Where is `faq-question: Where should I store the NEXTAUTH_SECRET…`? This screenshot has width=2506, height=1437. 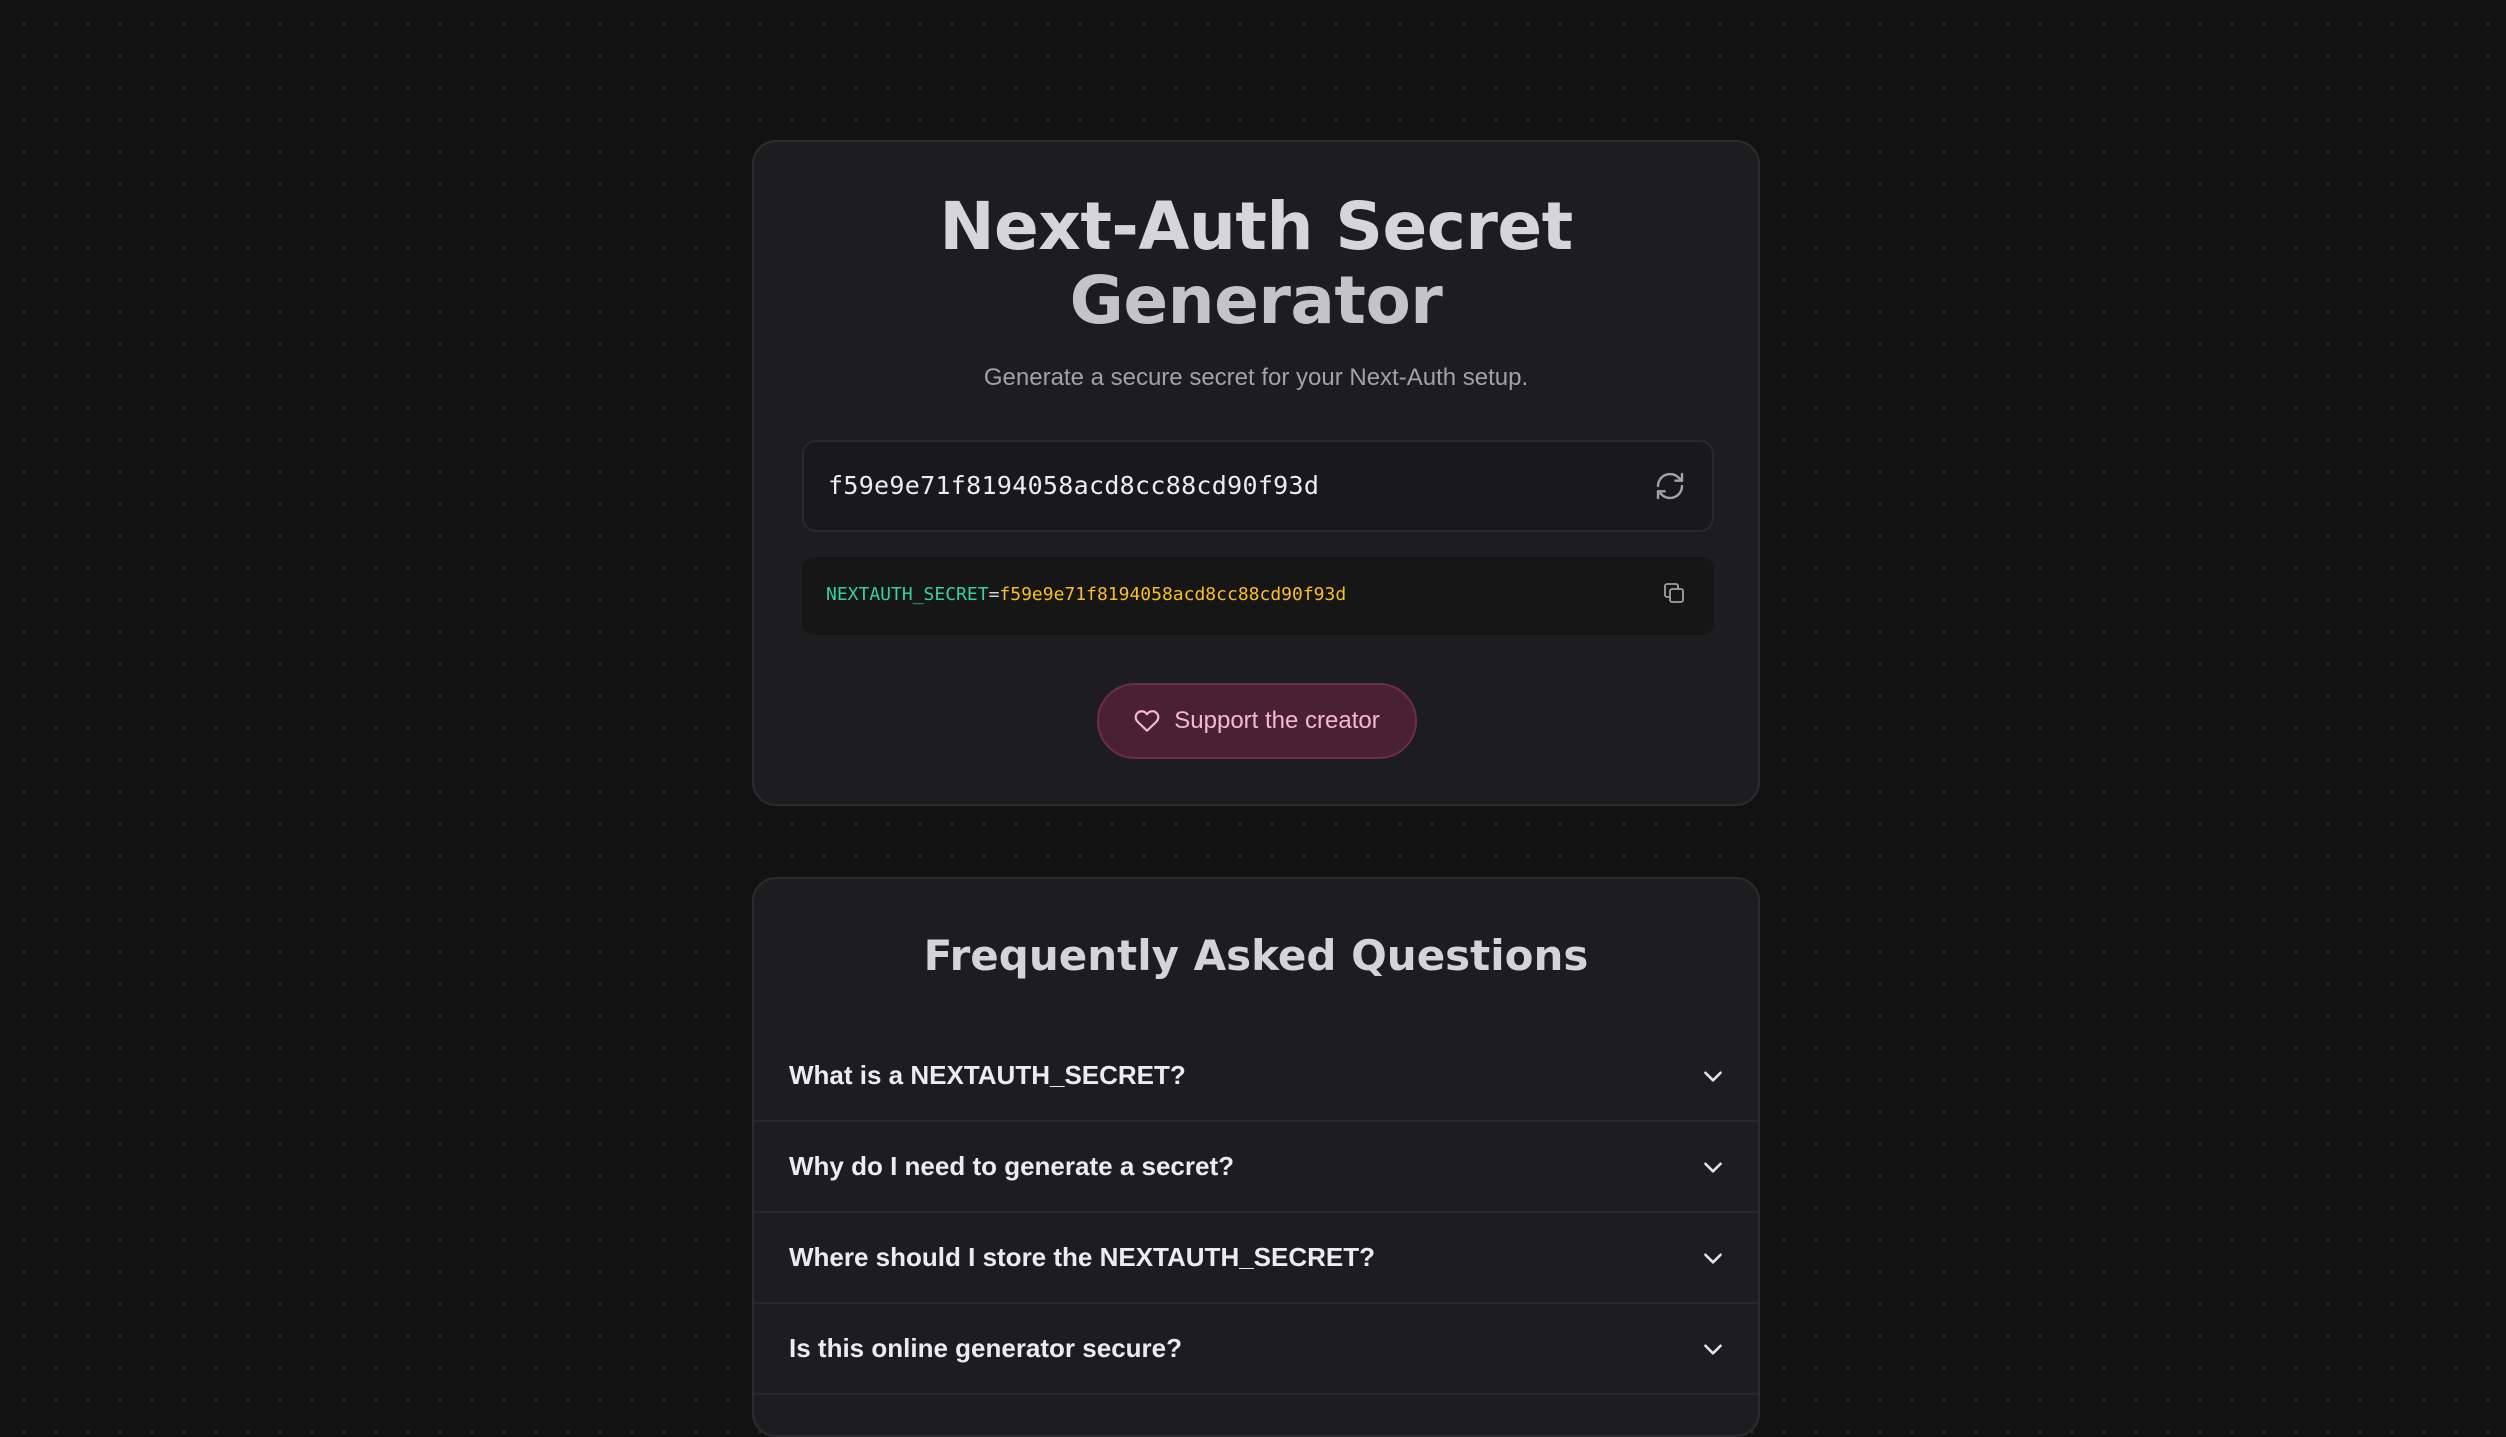 faq-question: Where should I store the NEXTAUTH_SECRET… is located at coordinates (1082, 1257).